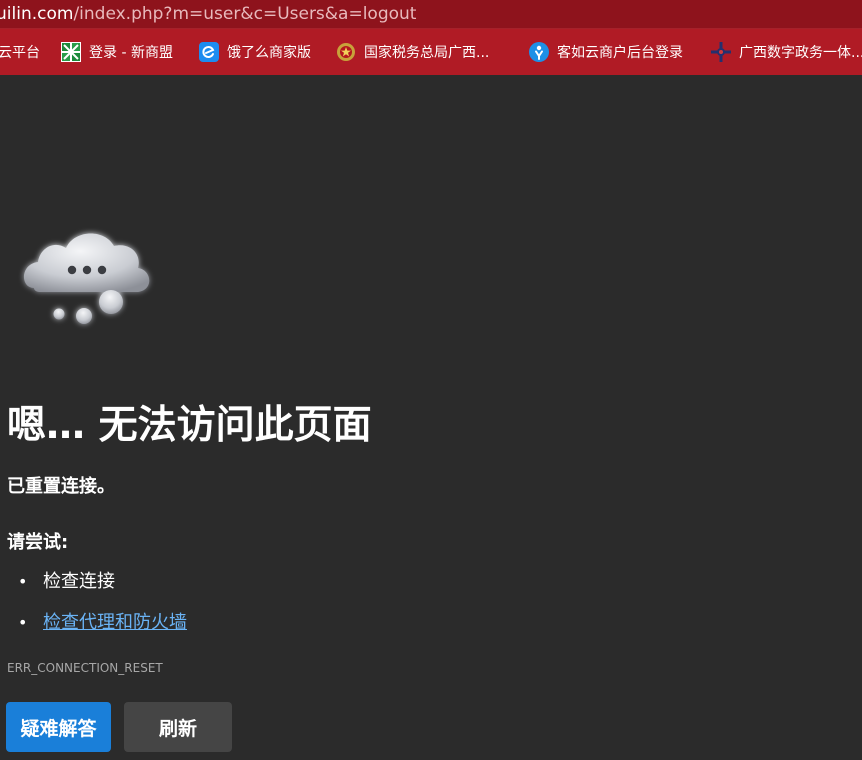 The height and width of the screenshot is (760, 862). What do you see at coordinates (189, 425) in the screenshot?
I see `page-title: 嗯… 无法访问此页面` at bounding box center [189, 425].